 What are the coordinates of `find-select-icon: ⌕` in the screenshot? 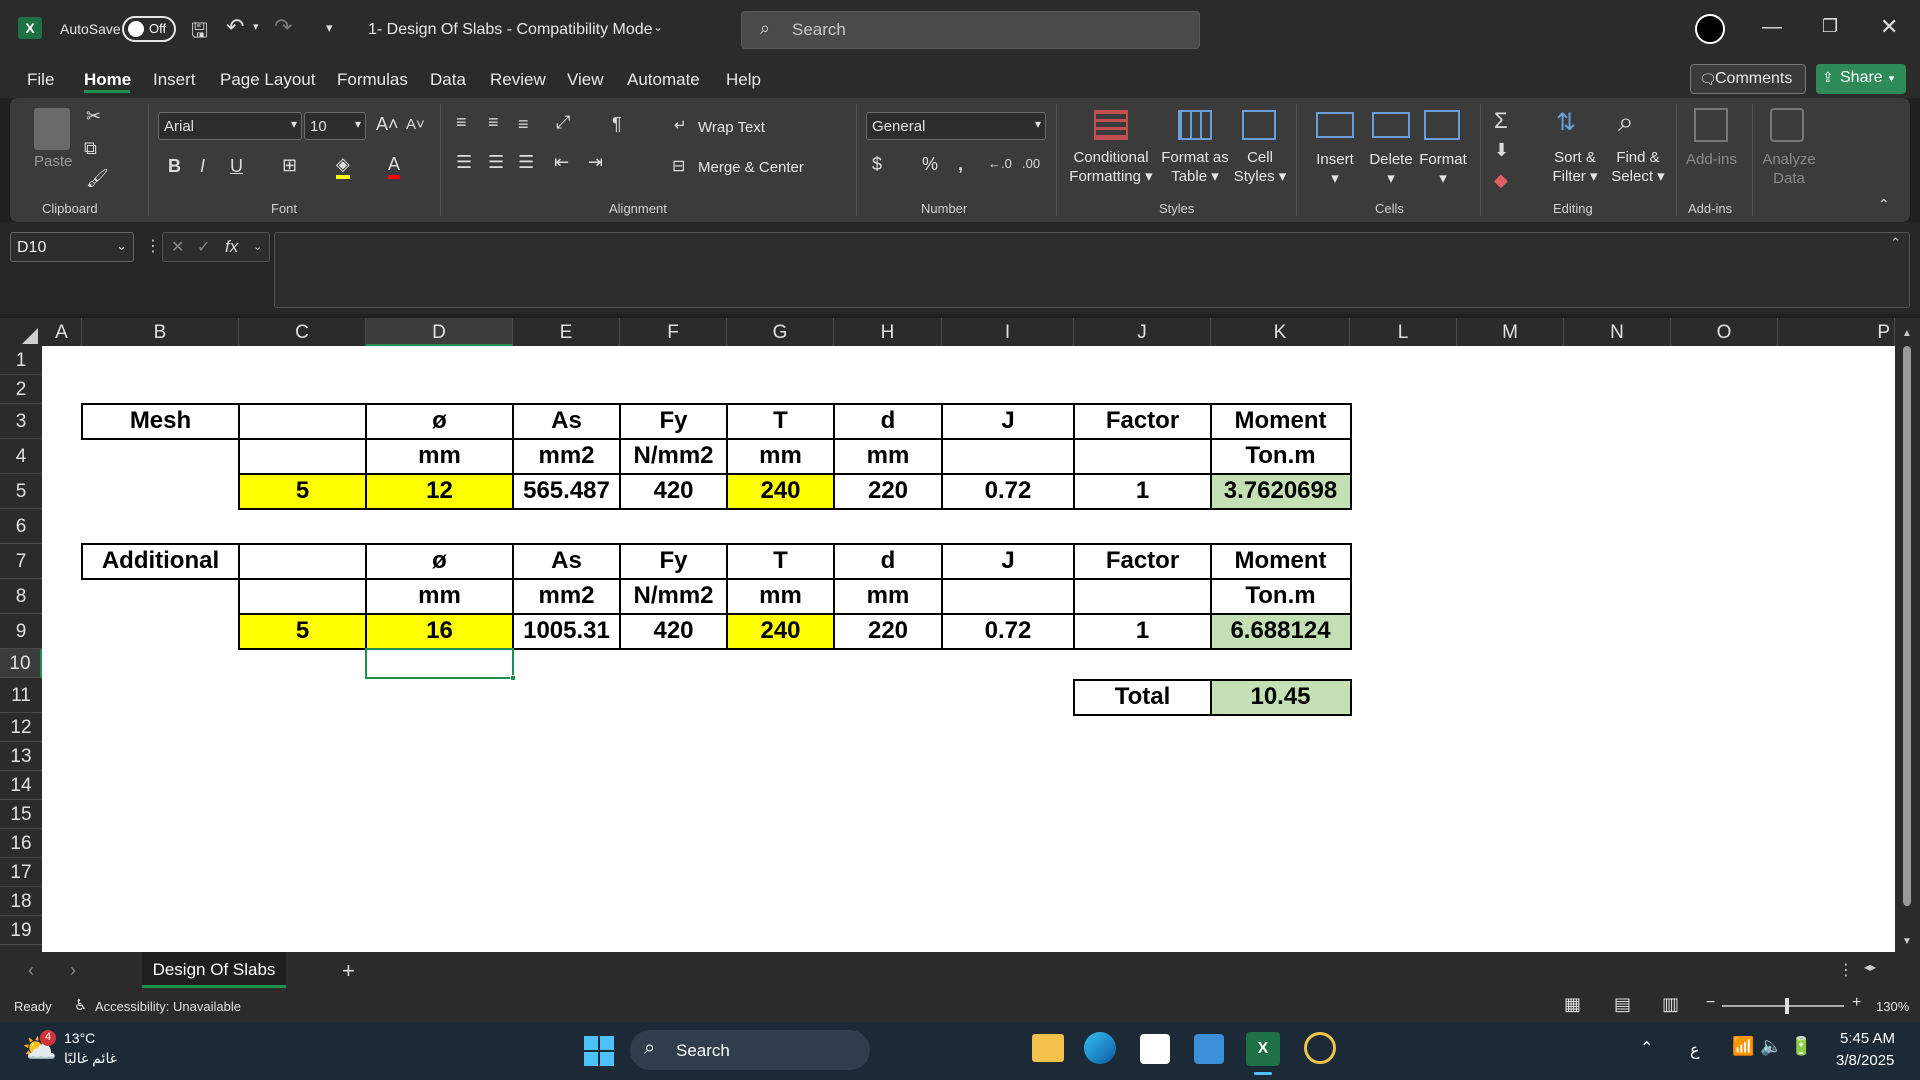 It's located at (1626, 122).